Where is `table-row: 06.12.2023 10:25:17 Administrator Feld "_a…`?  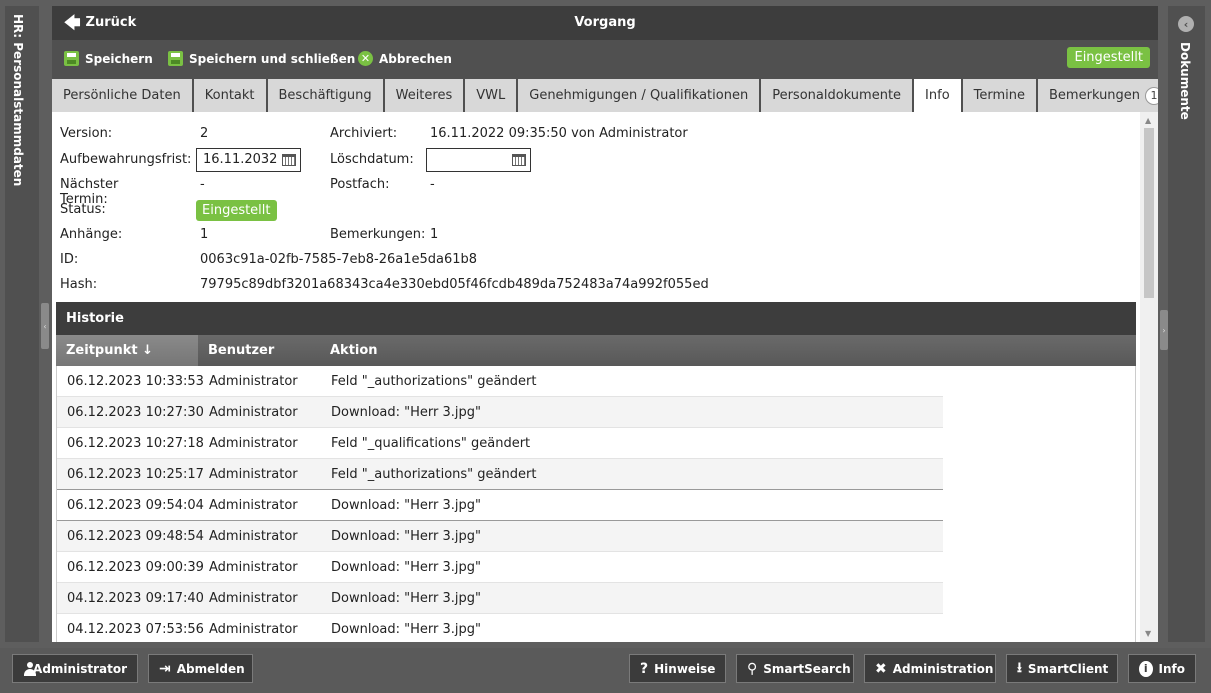 table-row: 06.12.2023 10:25:17 Administrator Feld "_a… is located at coordinates (500, 474).